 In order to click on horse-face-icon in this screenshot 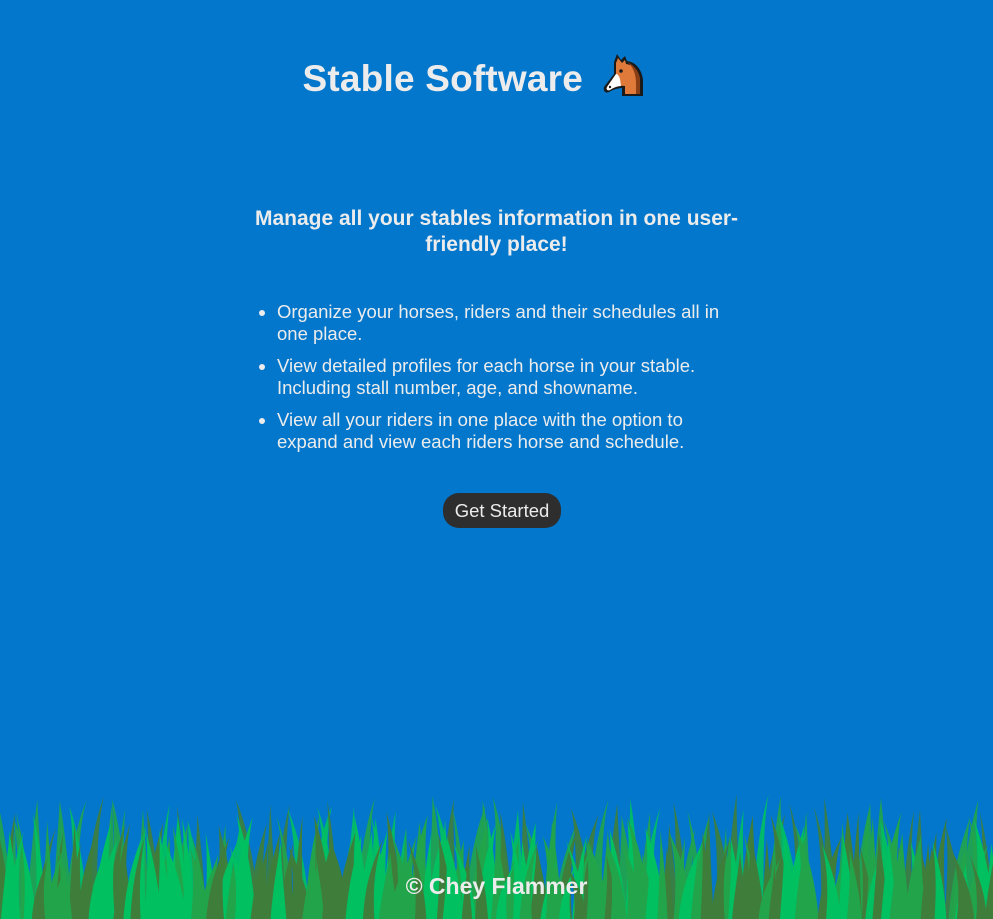, I will do `click(623, 75)`.